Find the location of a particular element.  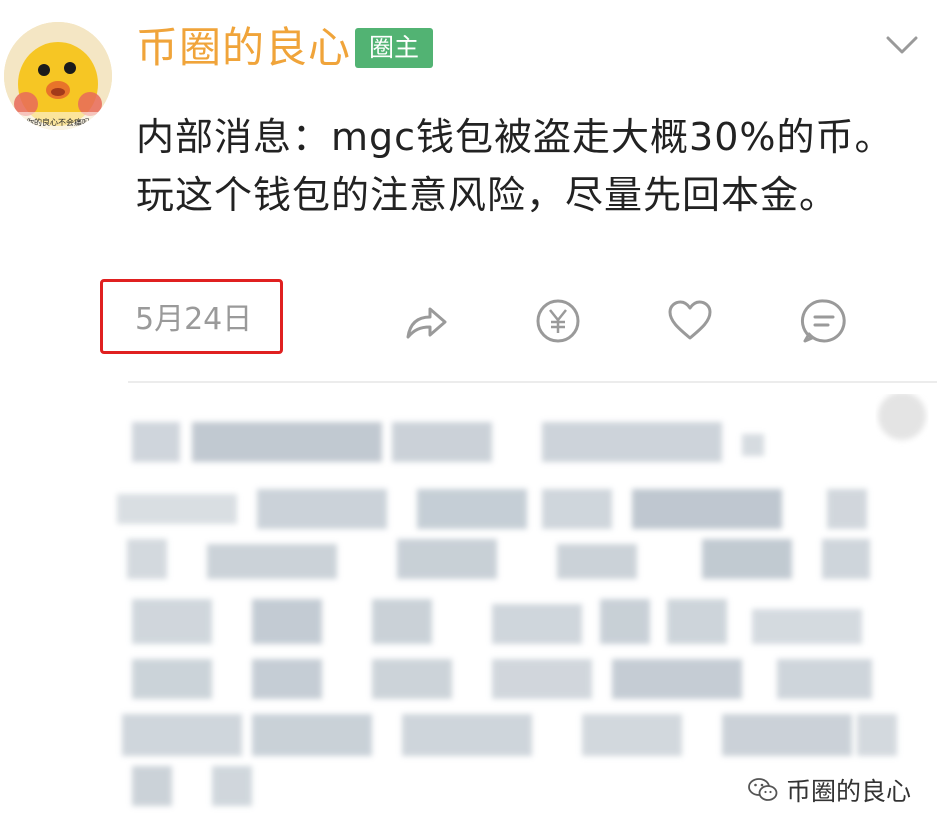

share-icon is located at coordinates (426, 323).